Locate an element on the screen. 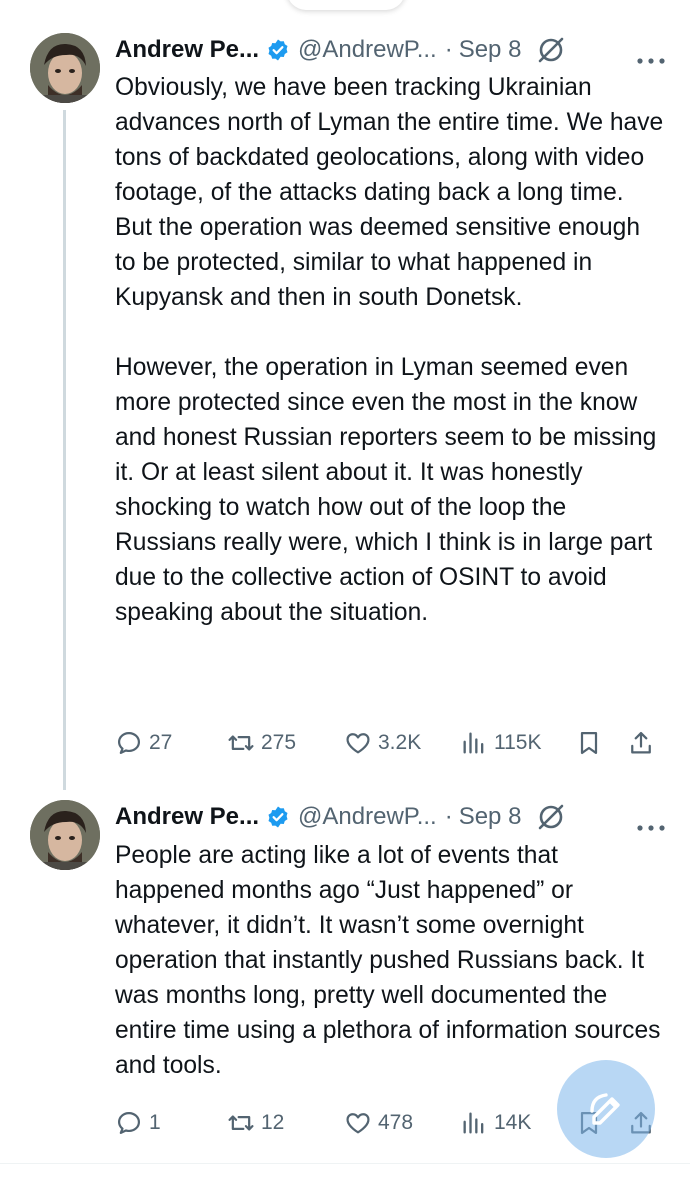  bookmark-button is located at coordinates (592, 743).